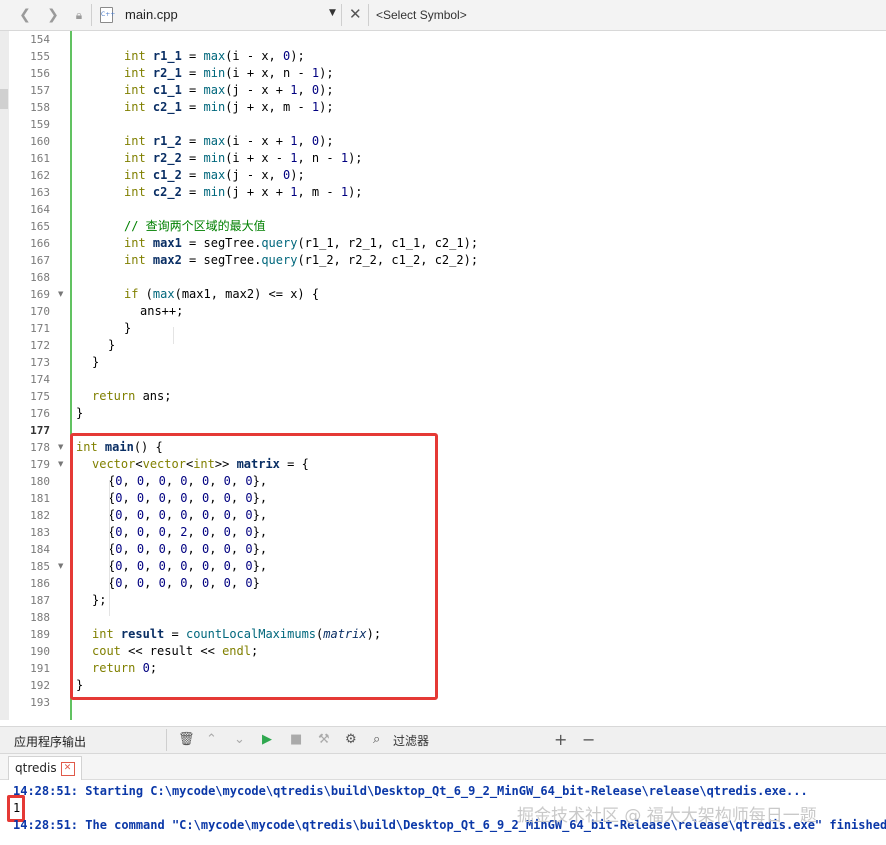 The height and width of the screenshot is (845, 886). Describe the element at coordinates (40, 192) in the screenshot. I see `line-number: 163` at that location.